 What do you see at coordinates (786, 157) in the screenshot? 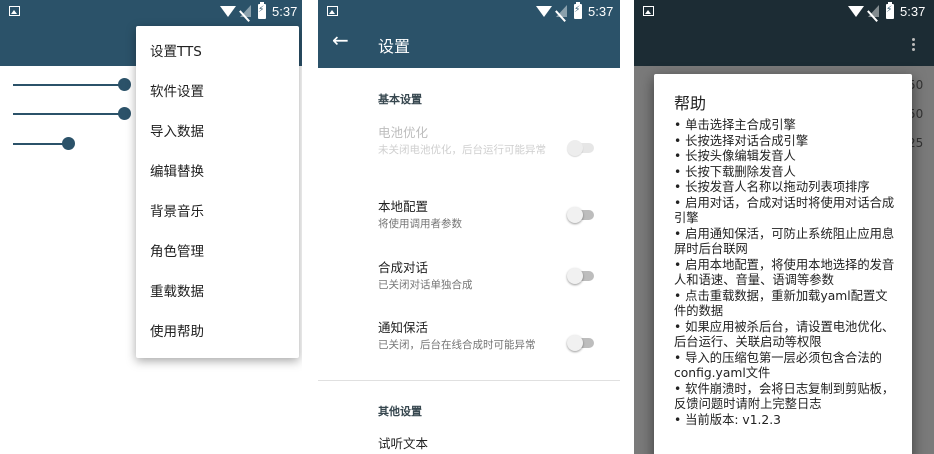
I see `help-item: 长按头像编辑发音人` at bounding box center [786, 157].